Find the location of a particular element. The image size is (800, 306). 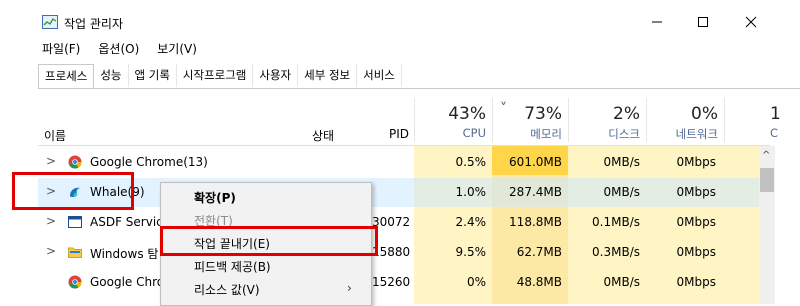

tab-app-history: 앱 기록 is located at coordinates (153, 75).